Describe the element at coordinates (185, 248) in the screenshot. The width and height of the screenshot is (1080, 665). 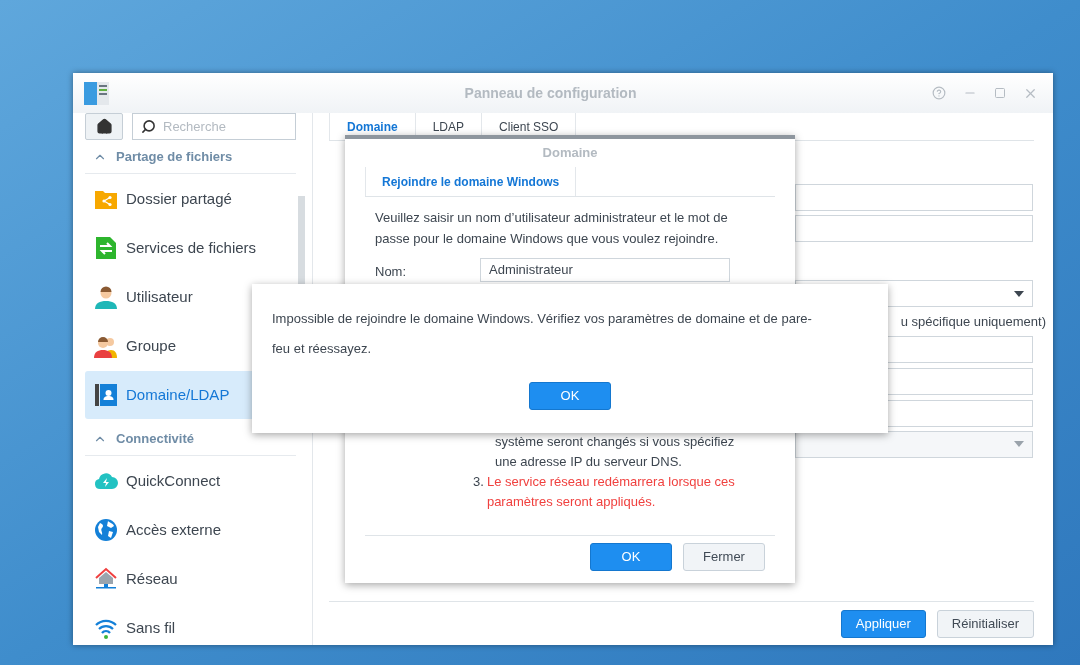
I see `sidebar-item: Services de fichiers` at that location.